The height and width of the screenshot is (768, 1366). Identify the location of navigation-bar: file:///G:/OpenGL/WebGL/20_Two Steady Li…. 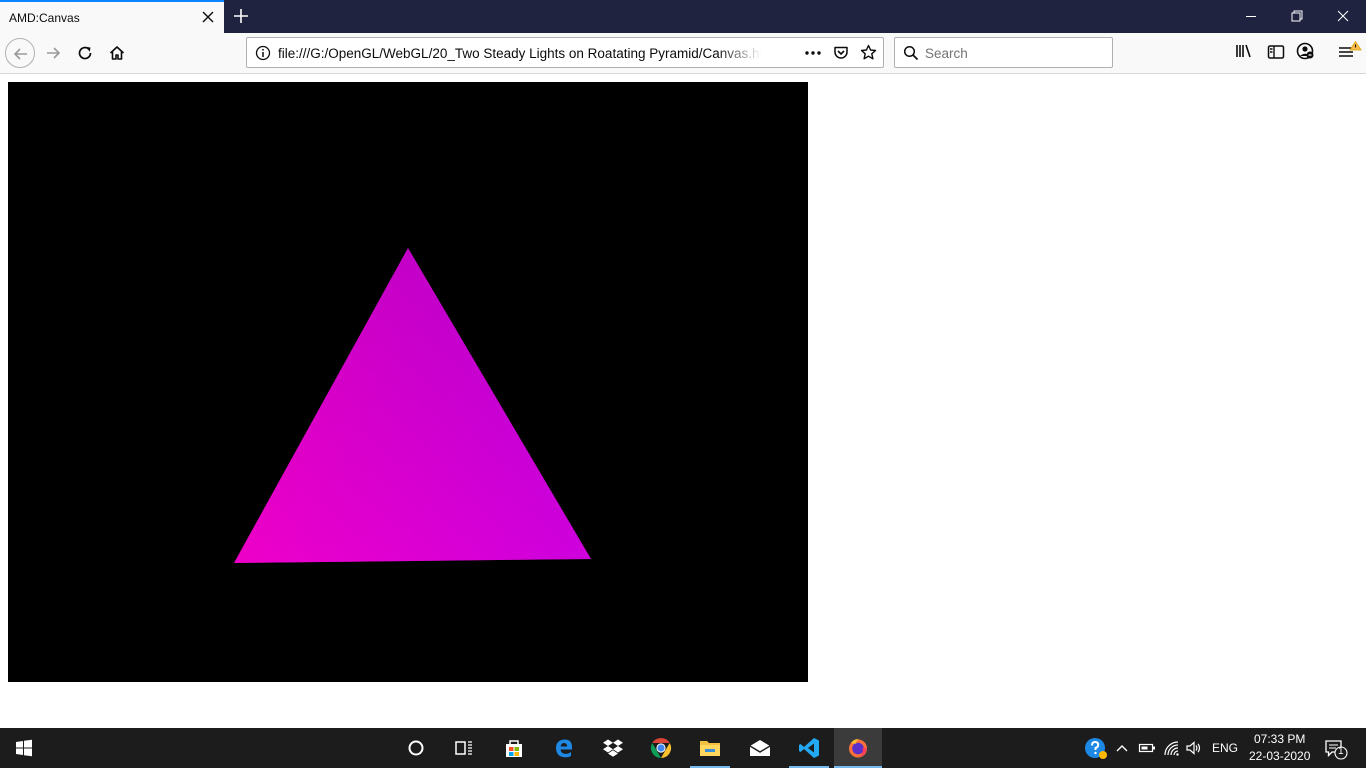
(683, 53).